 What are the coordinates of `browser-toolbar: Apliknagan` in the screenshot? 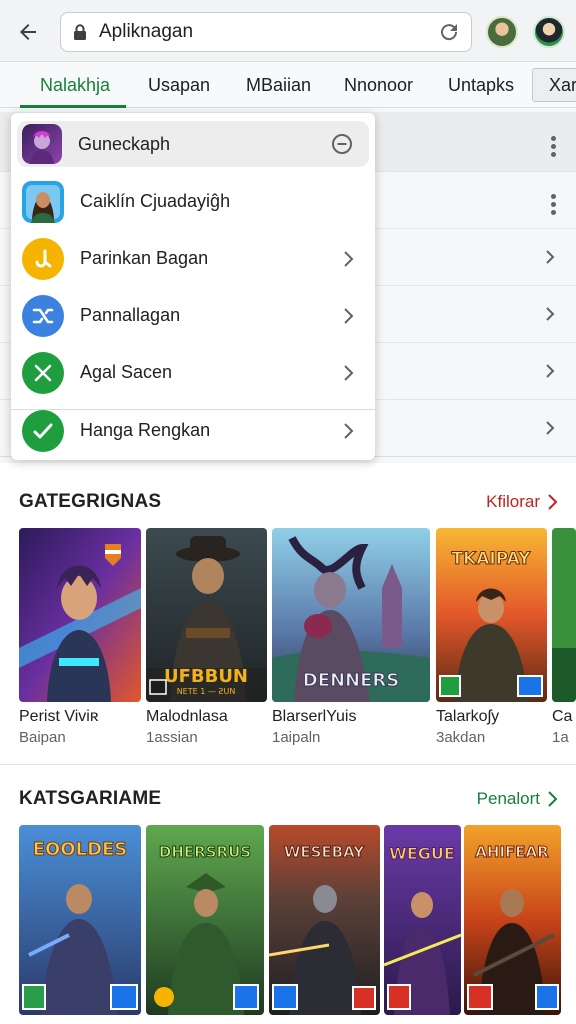 It's located at (288, 31).